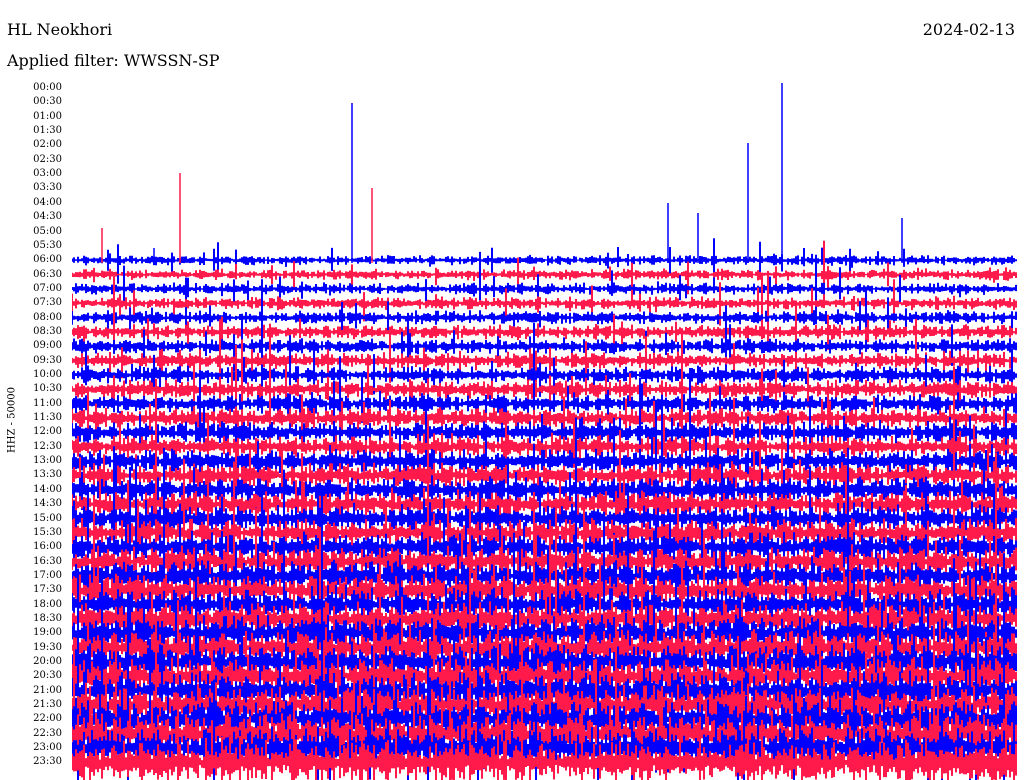 This screenshot has height=780, width=1024. I want to click on row-label: 13:00, so click(47, 461).